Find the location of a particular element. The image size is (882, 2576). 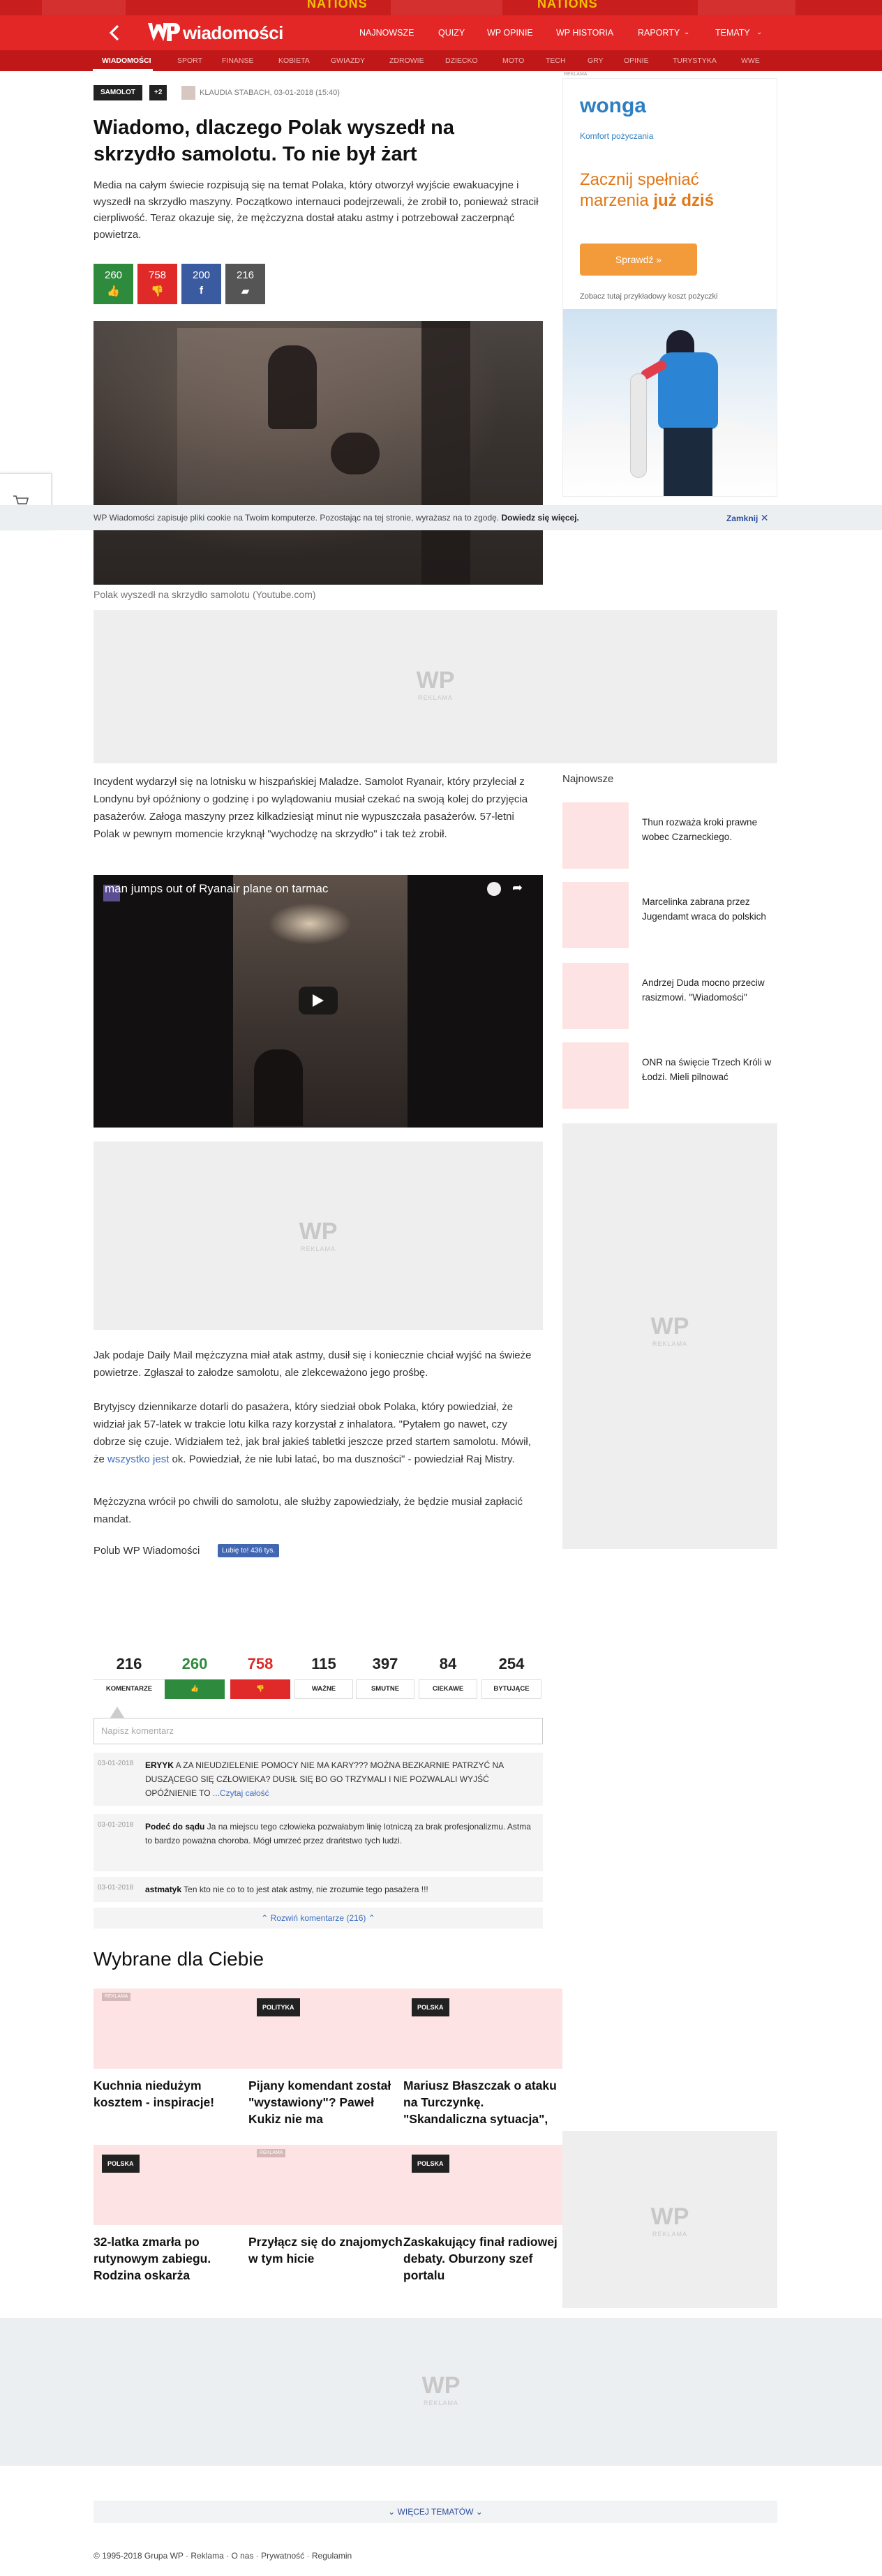

subnav-wiadomosci: WIADOMOŚCI is located at coordinates (127, 60).